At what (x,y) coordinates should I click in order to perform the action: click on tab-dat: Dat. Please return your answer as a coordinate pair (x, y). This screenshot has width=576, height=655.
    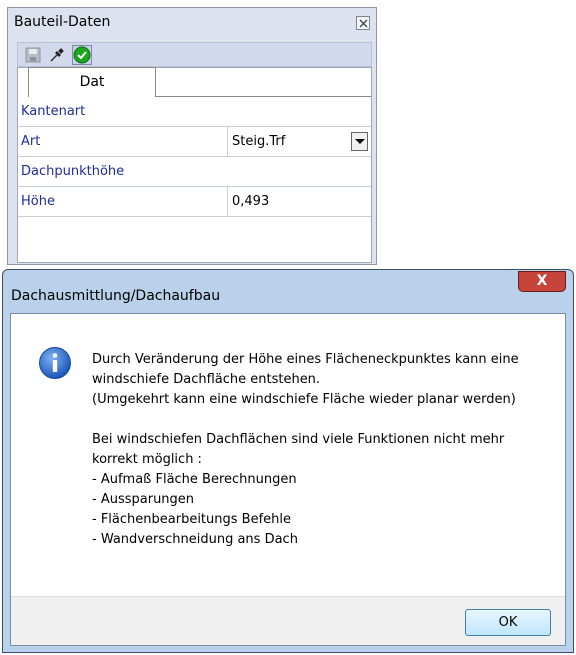
    Looking at the image, I should click on (92, 82).